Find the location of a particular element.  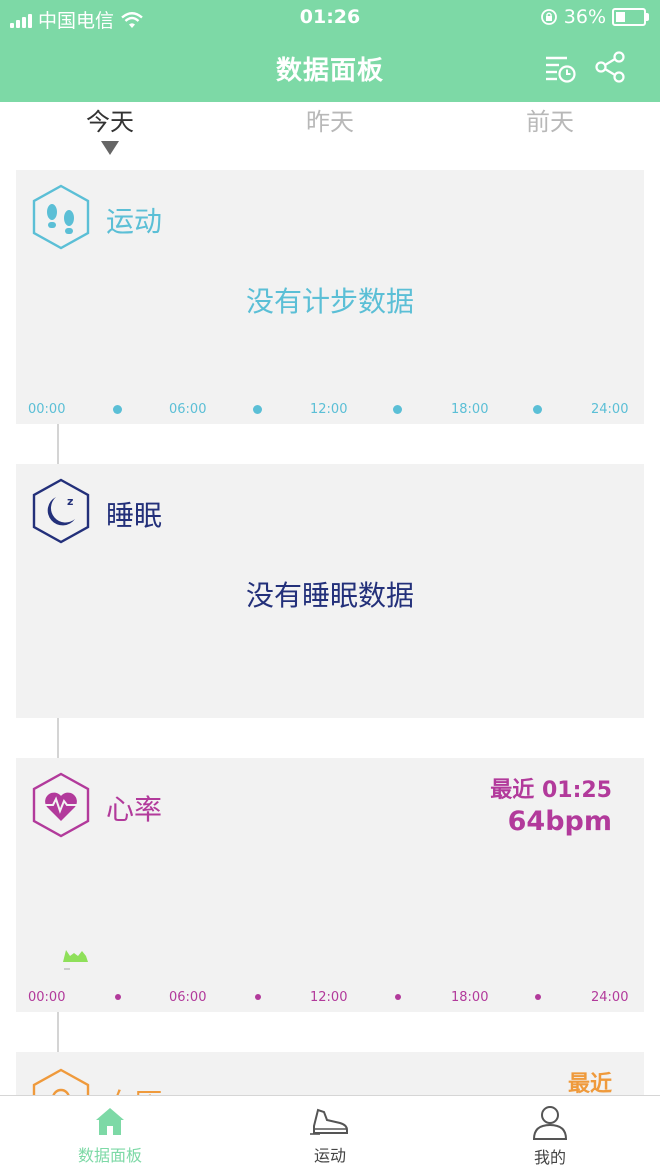

nav-dashboard-label: 数据面板 is located at coordinates (109, 1155).